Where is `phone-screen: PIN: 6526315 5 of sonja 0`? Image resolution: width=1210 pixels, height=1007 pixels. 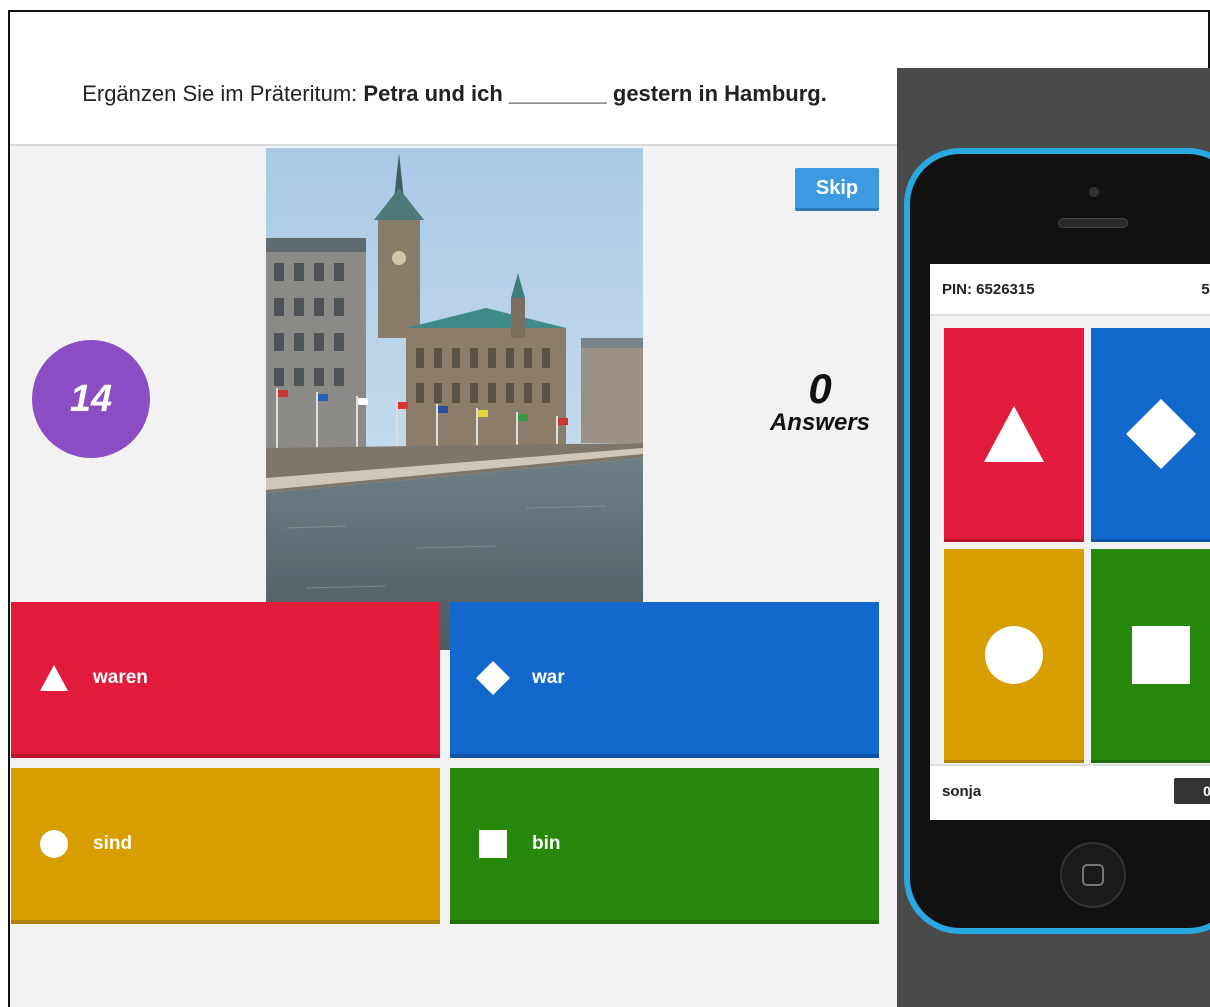
phone-screen: PIN: 6526315 5 of sonja 0 is located at coordinates (1070, 542).